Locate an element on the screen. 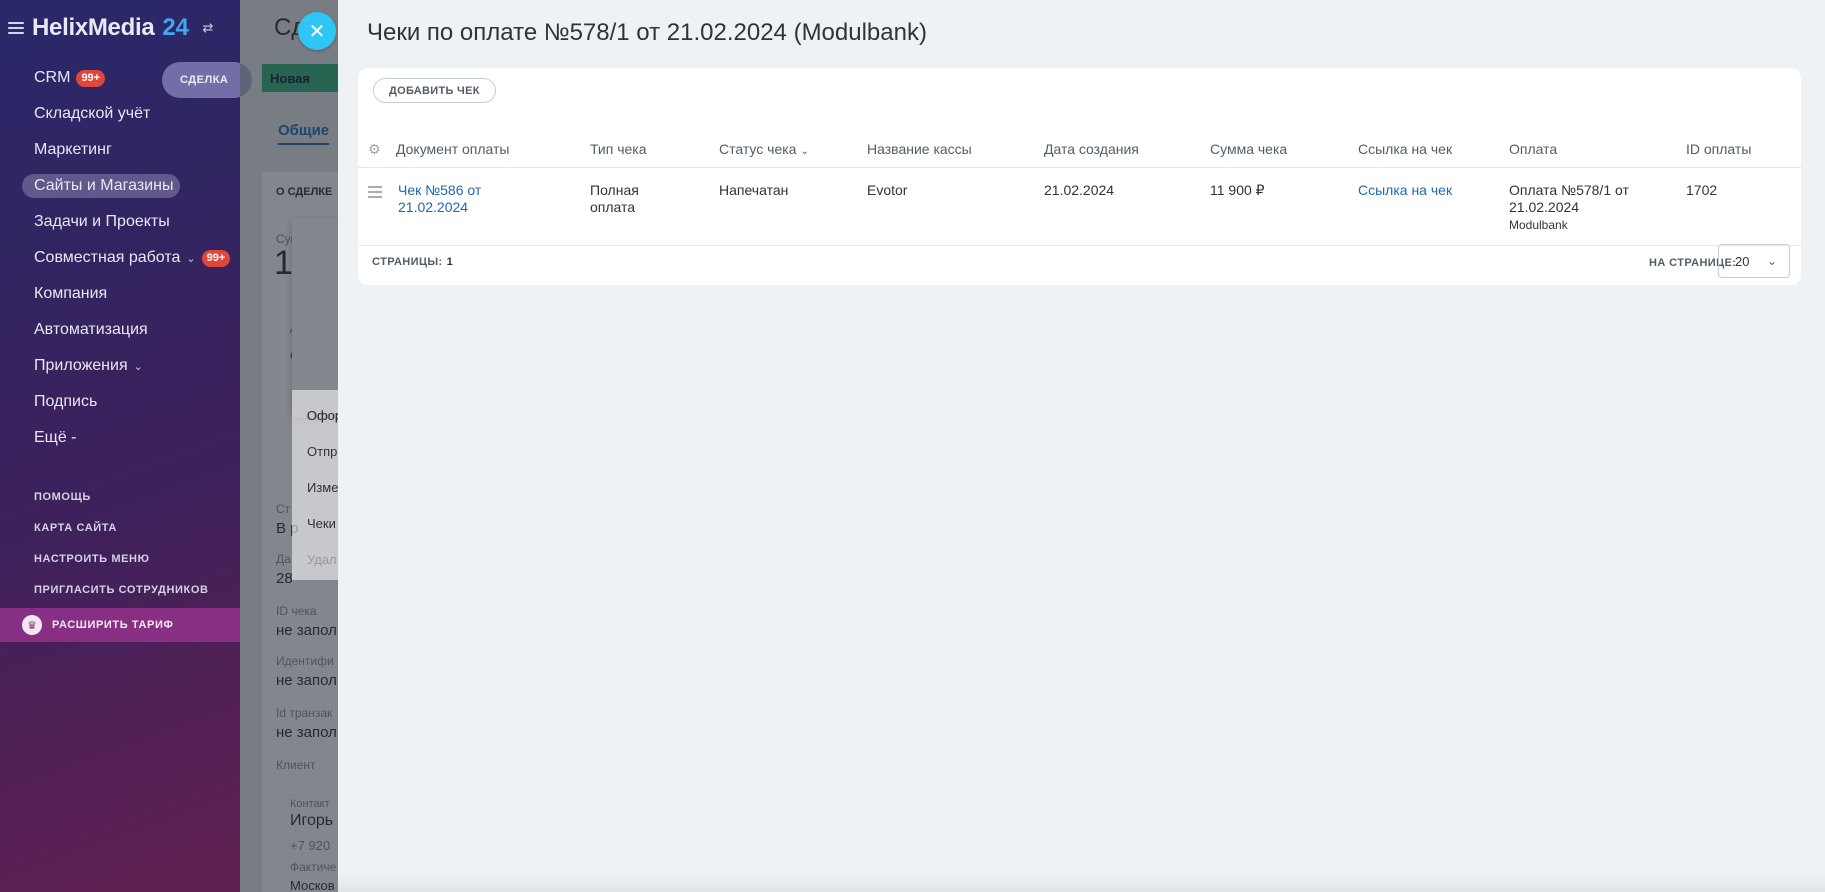  upgrade-plan-button: ♛ РАСШИРИТЬ ТАРИФ is located at coordinates (120, 625).